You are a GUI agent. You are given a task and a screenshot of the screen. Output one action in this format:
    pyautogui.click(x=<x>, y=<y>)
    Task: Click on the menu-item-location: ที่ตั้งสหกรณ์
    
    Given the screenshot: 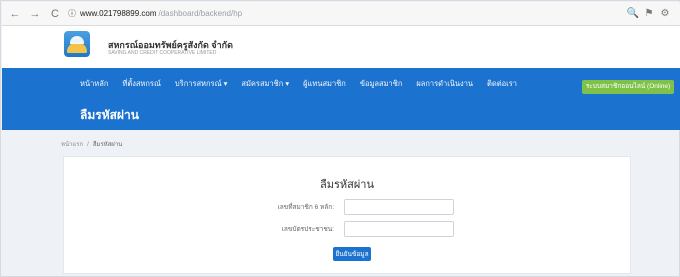 What is the action you would take?
    pyautogui.click(x=141, y=84)
    